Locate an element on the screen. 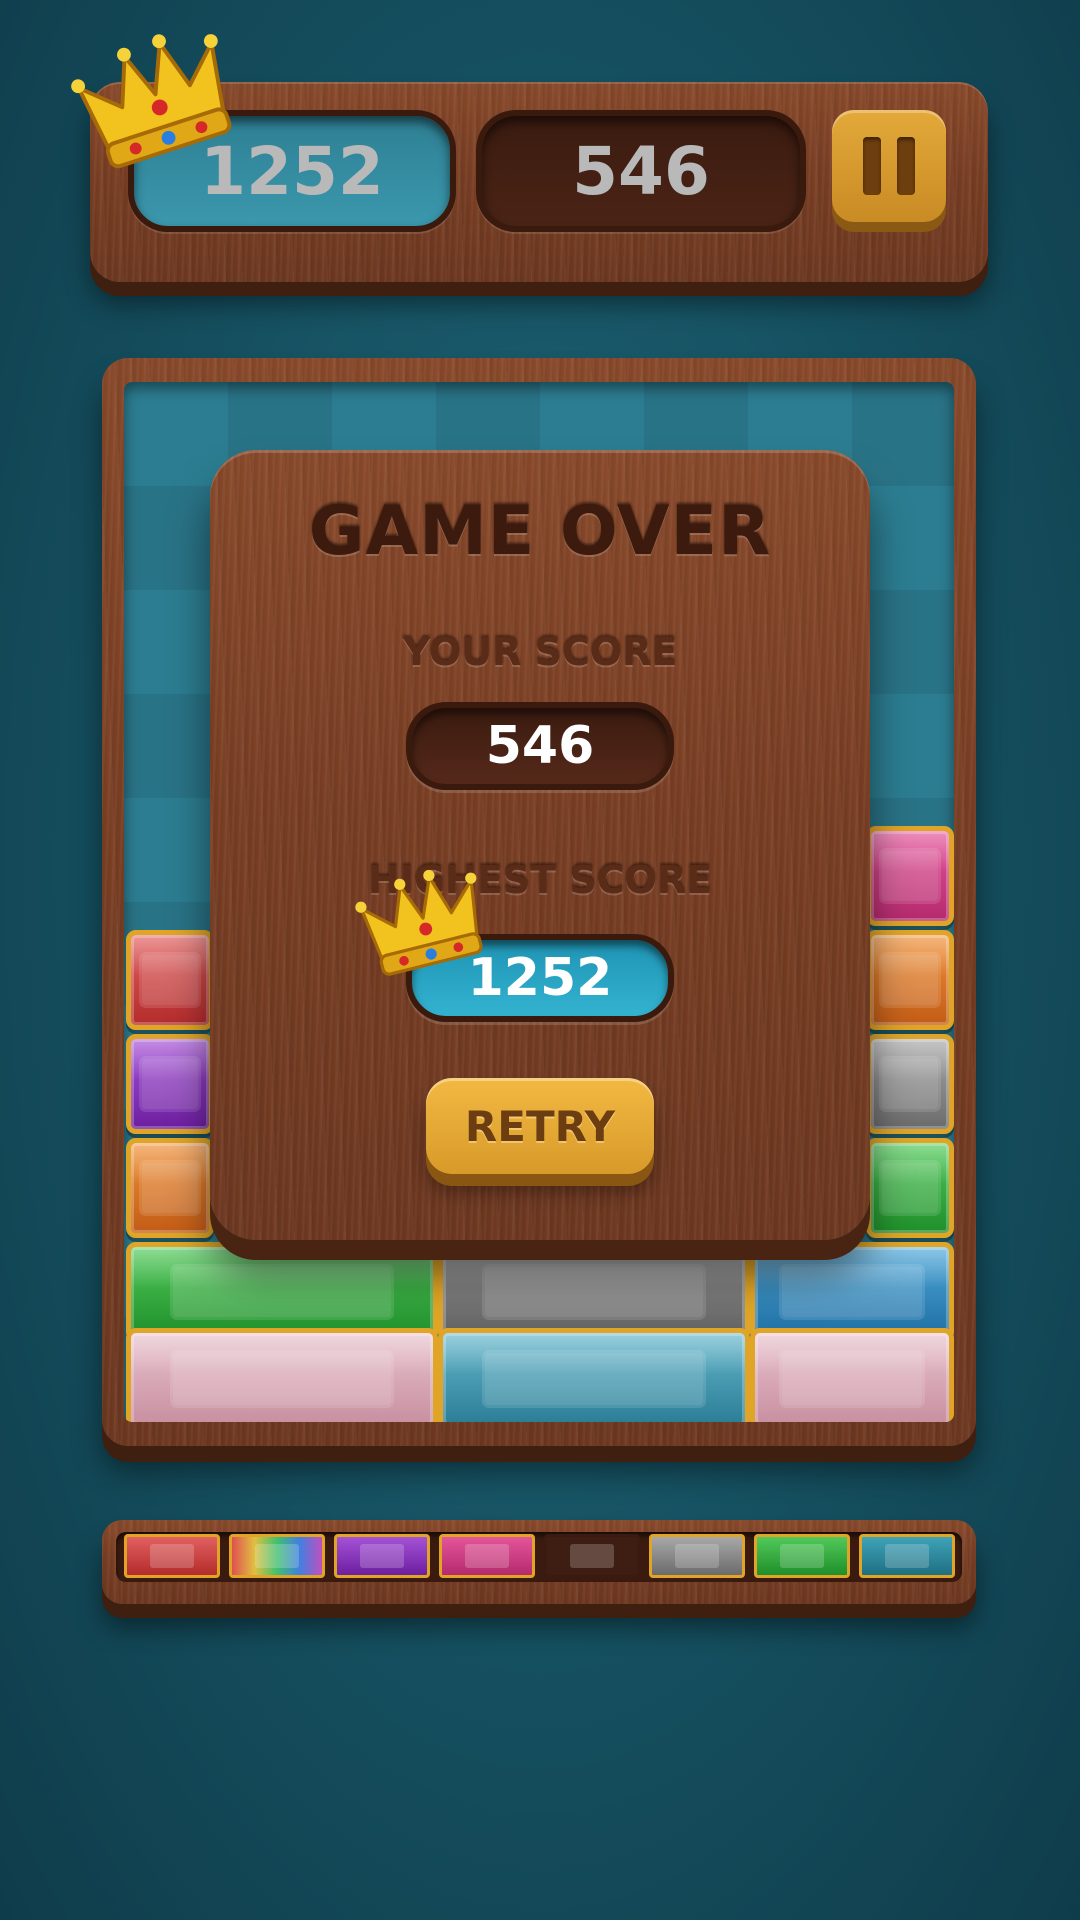 The width and height of the screenshot is (1080, 1920). retry-label: RETRY is located at coordinates (540, 1126).